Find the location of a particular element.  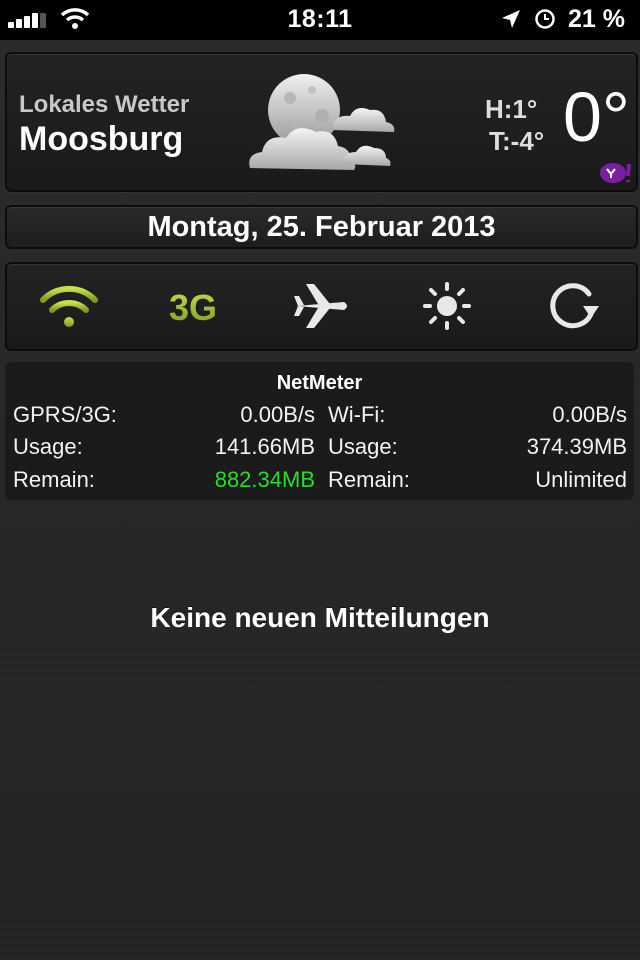

svg-text: 3G is located at coordinates (193, 307).